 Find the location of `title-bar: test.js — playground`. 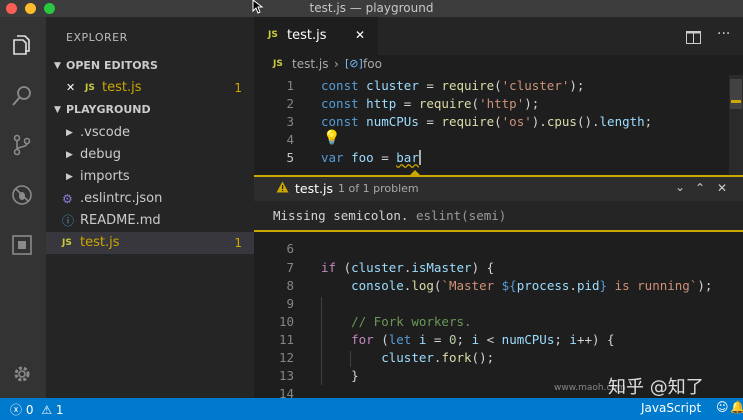

title-bar: test.js — playground is located at coordinates (371, 8).